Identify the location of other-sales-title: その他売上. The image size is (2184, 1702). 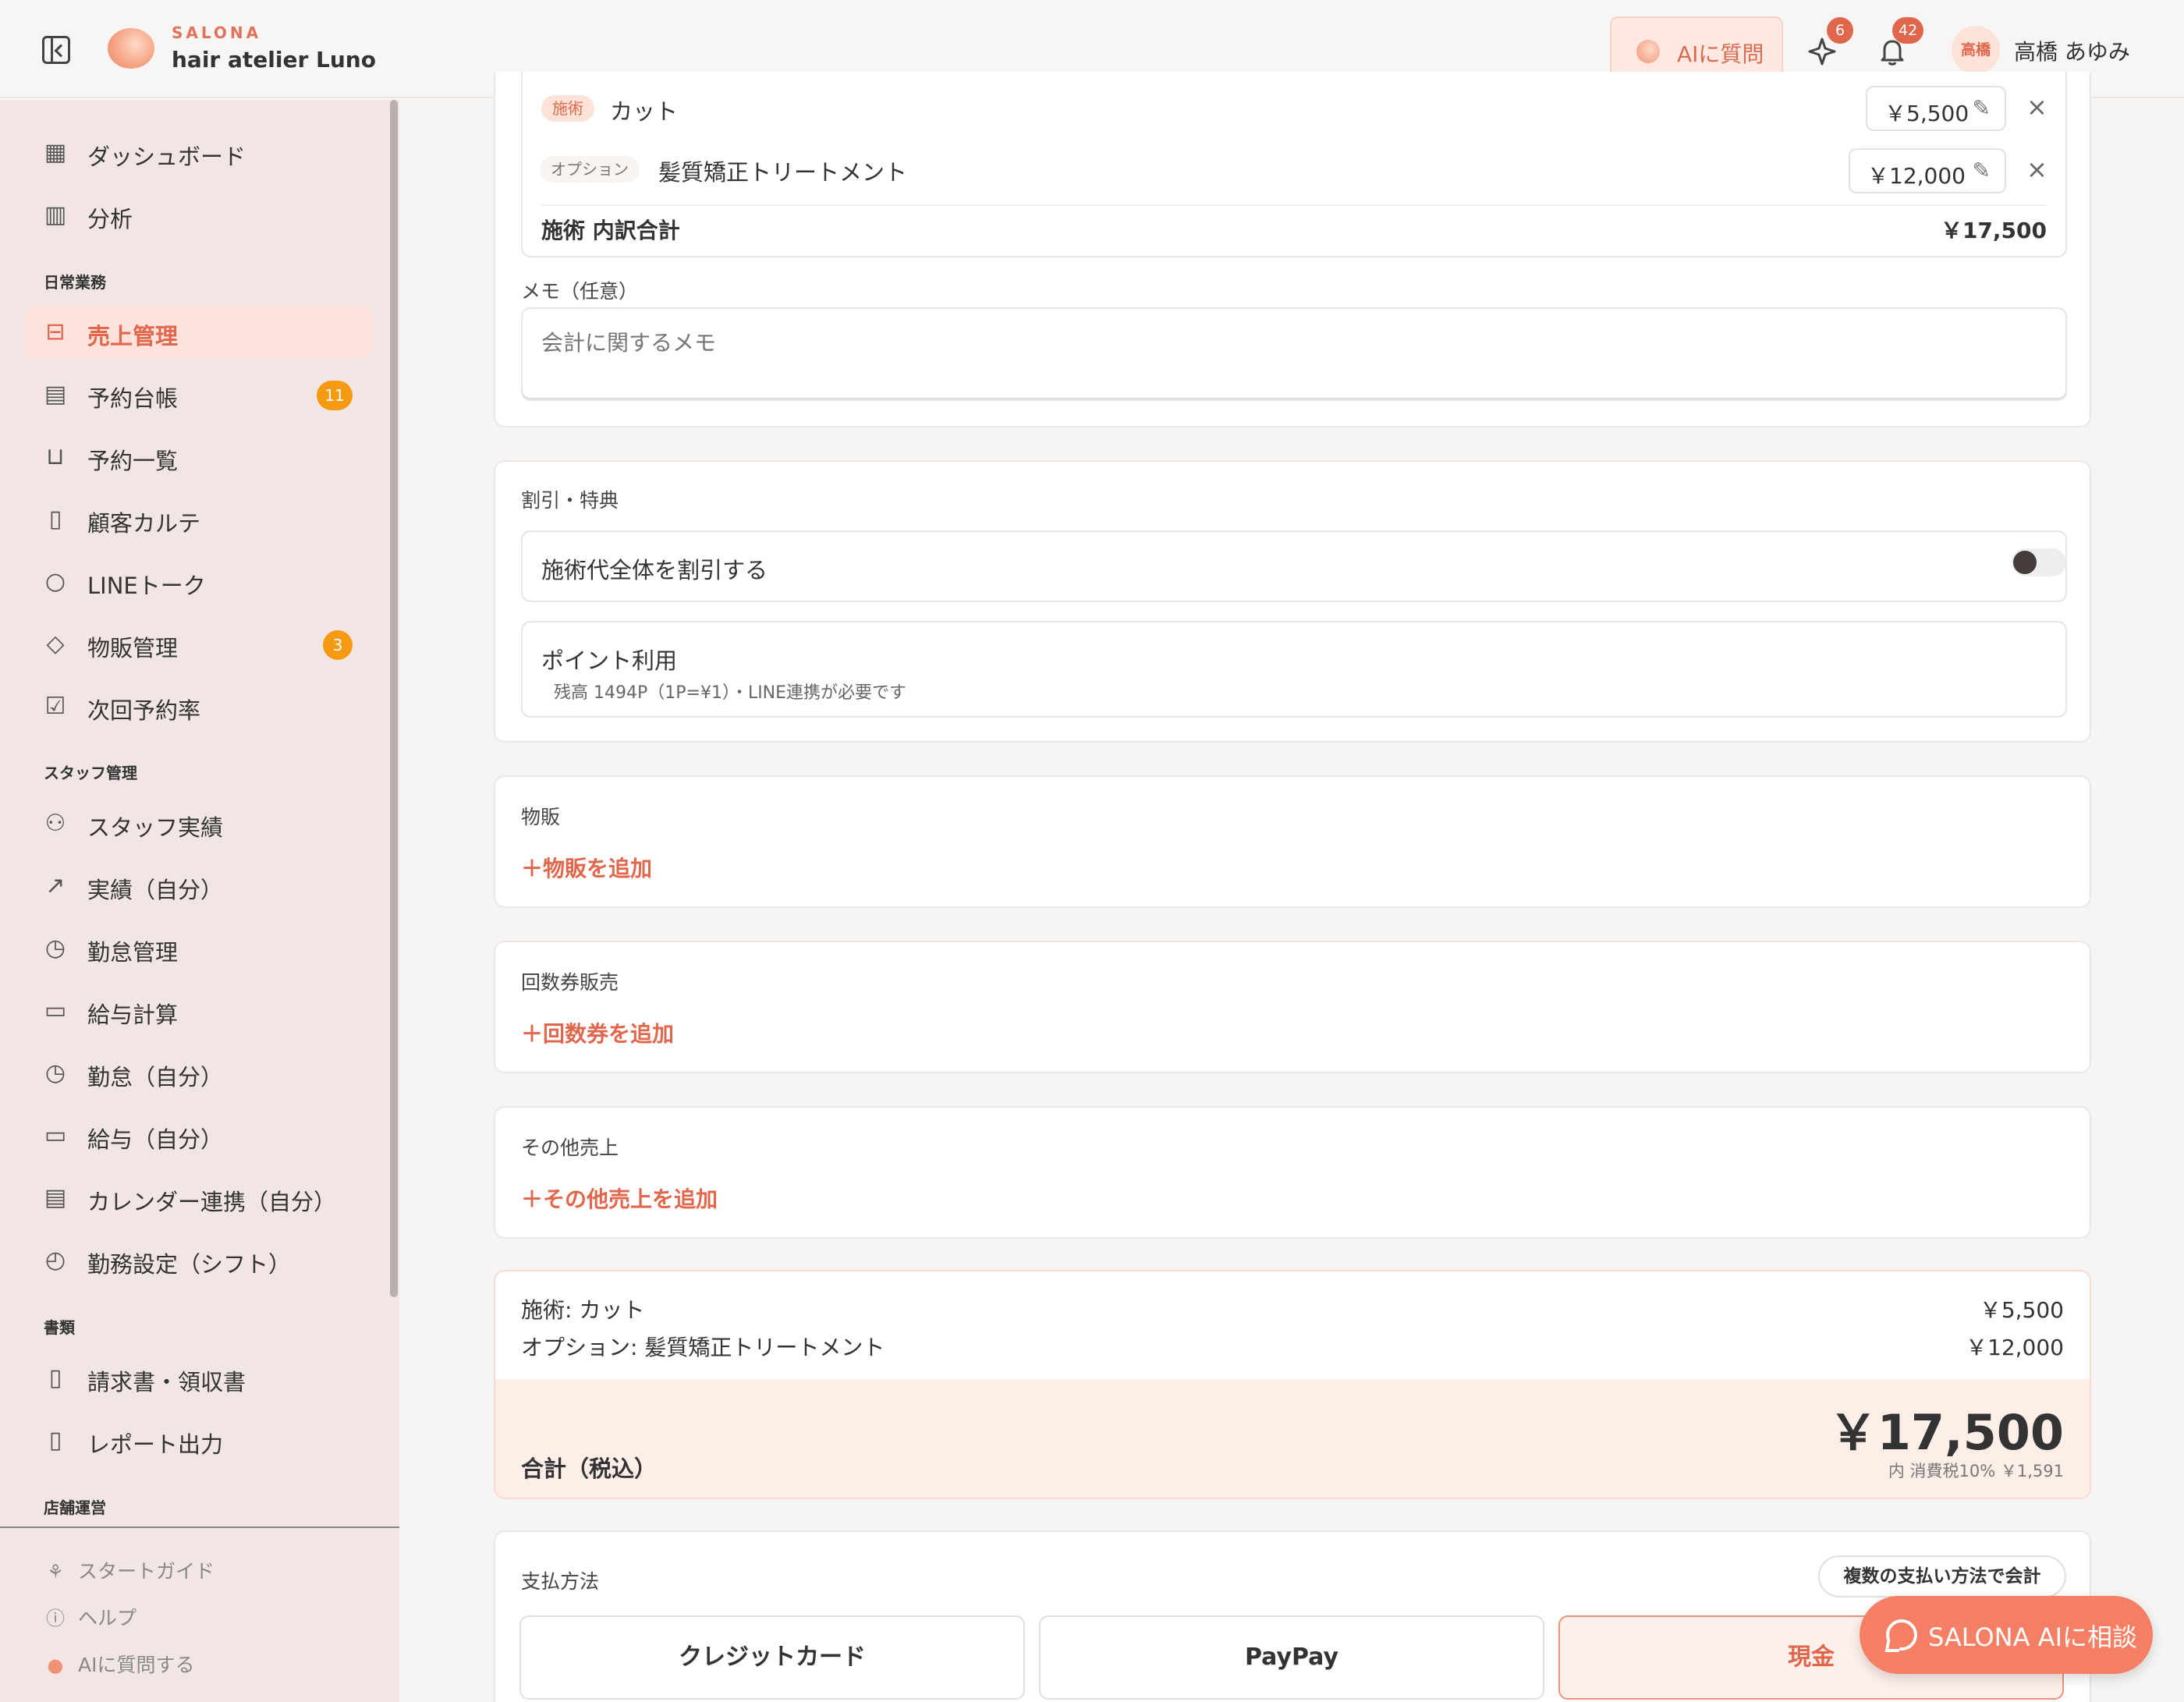
(570, 1147).